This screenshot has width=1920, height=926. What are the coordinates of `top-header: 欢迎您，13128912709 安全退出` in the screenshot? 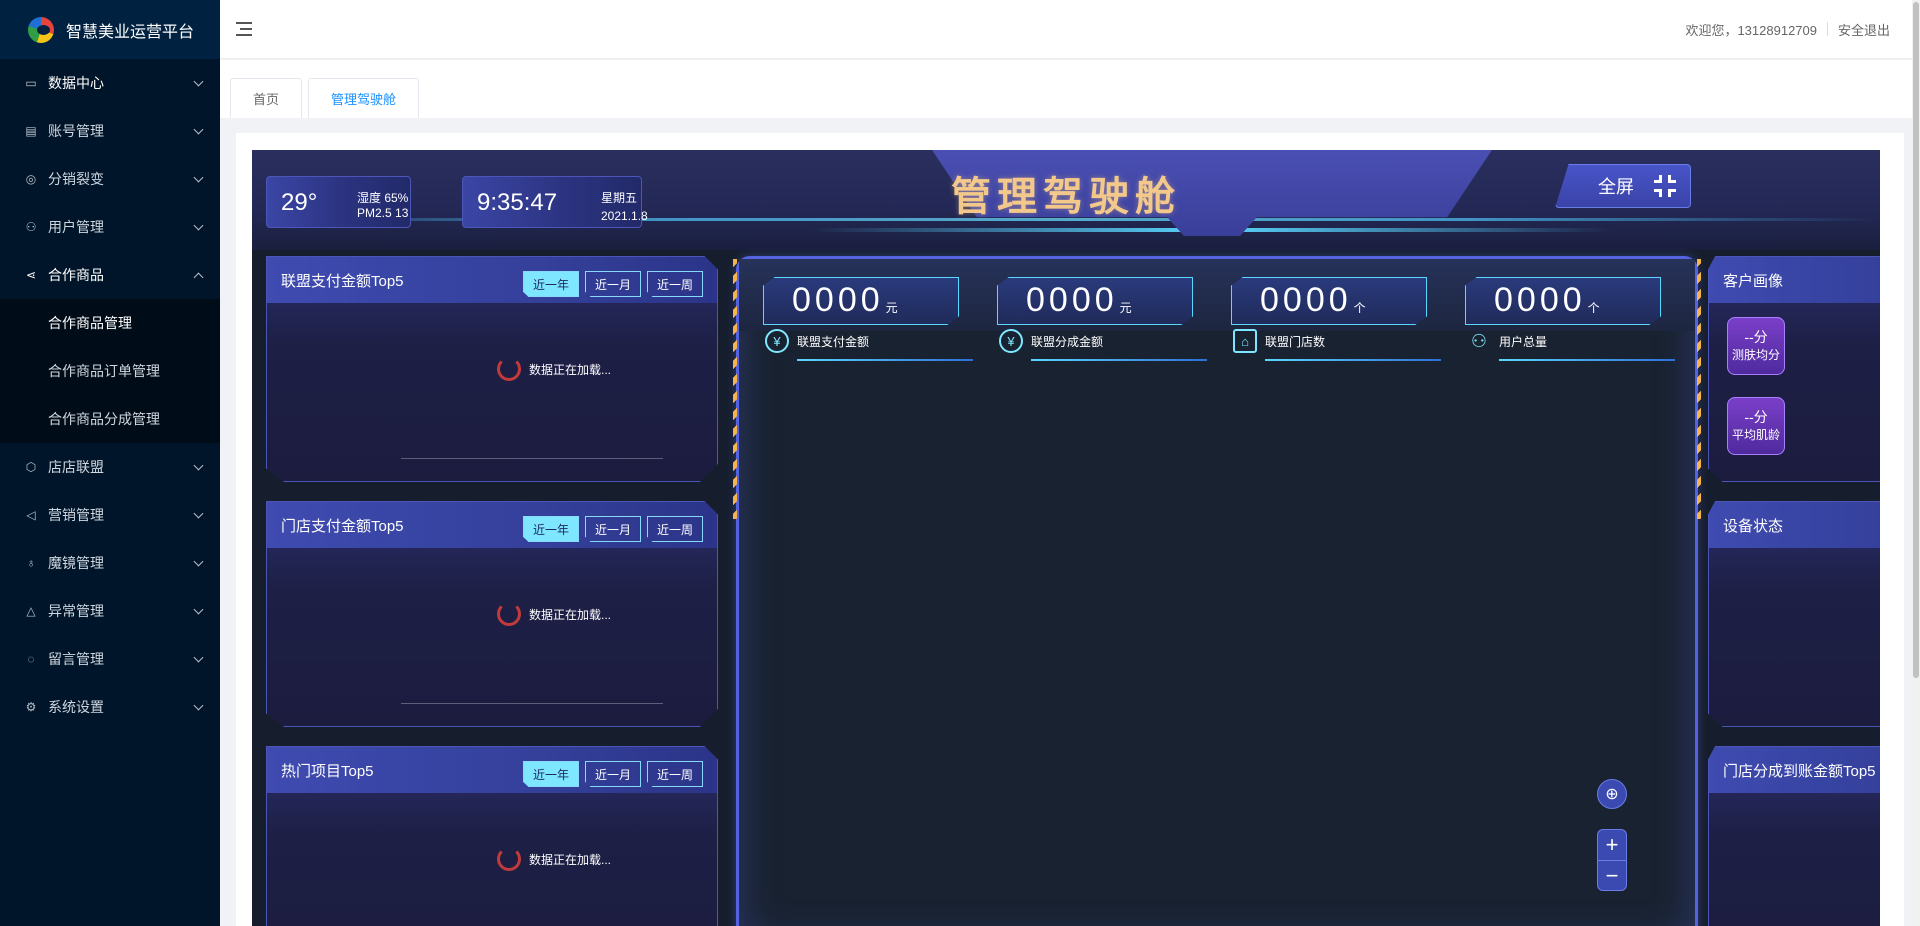 It's located at (1070, 29).